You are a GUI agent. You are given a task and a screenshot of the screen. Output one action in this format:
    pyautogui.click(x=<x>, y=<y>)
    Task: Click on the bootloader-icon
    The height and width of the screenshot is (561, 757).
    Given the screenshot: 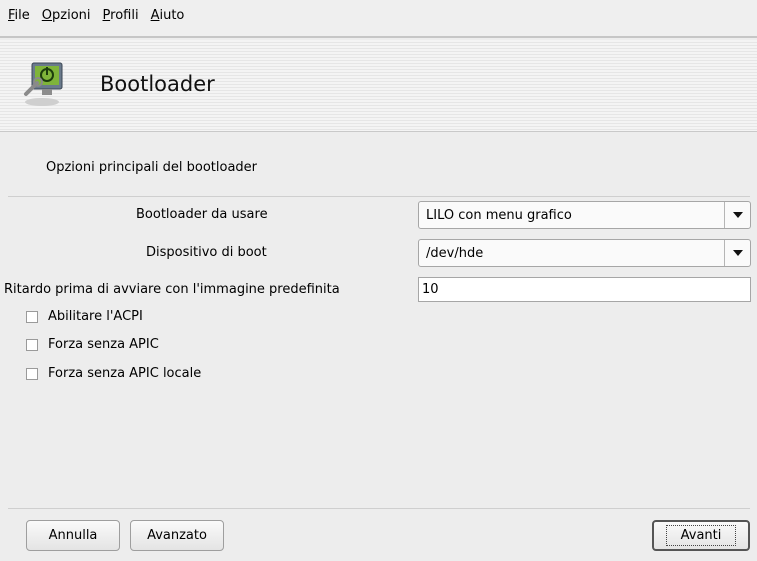 What is the action you would take?
    pyautogui.click(x=43, y=84)
    